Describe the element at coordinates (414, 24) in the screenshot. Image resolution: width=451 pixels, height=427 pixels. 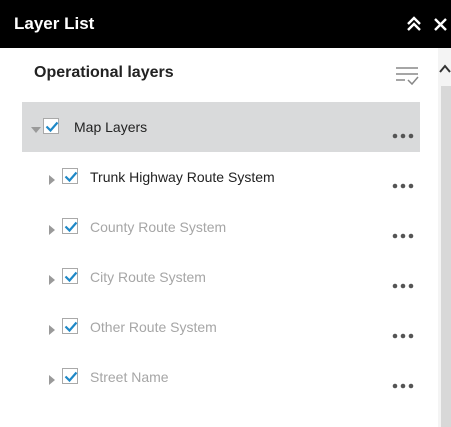
I see `double-chevron-up-icon` at that location.